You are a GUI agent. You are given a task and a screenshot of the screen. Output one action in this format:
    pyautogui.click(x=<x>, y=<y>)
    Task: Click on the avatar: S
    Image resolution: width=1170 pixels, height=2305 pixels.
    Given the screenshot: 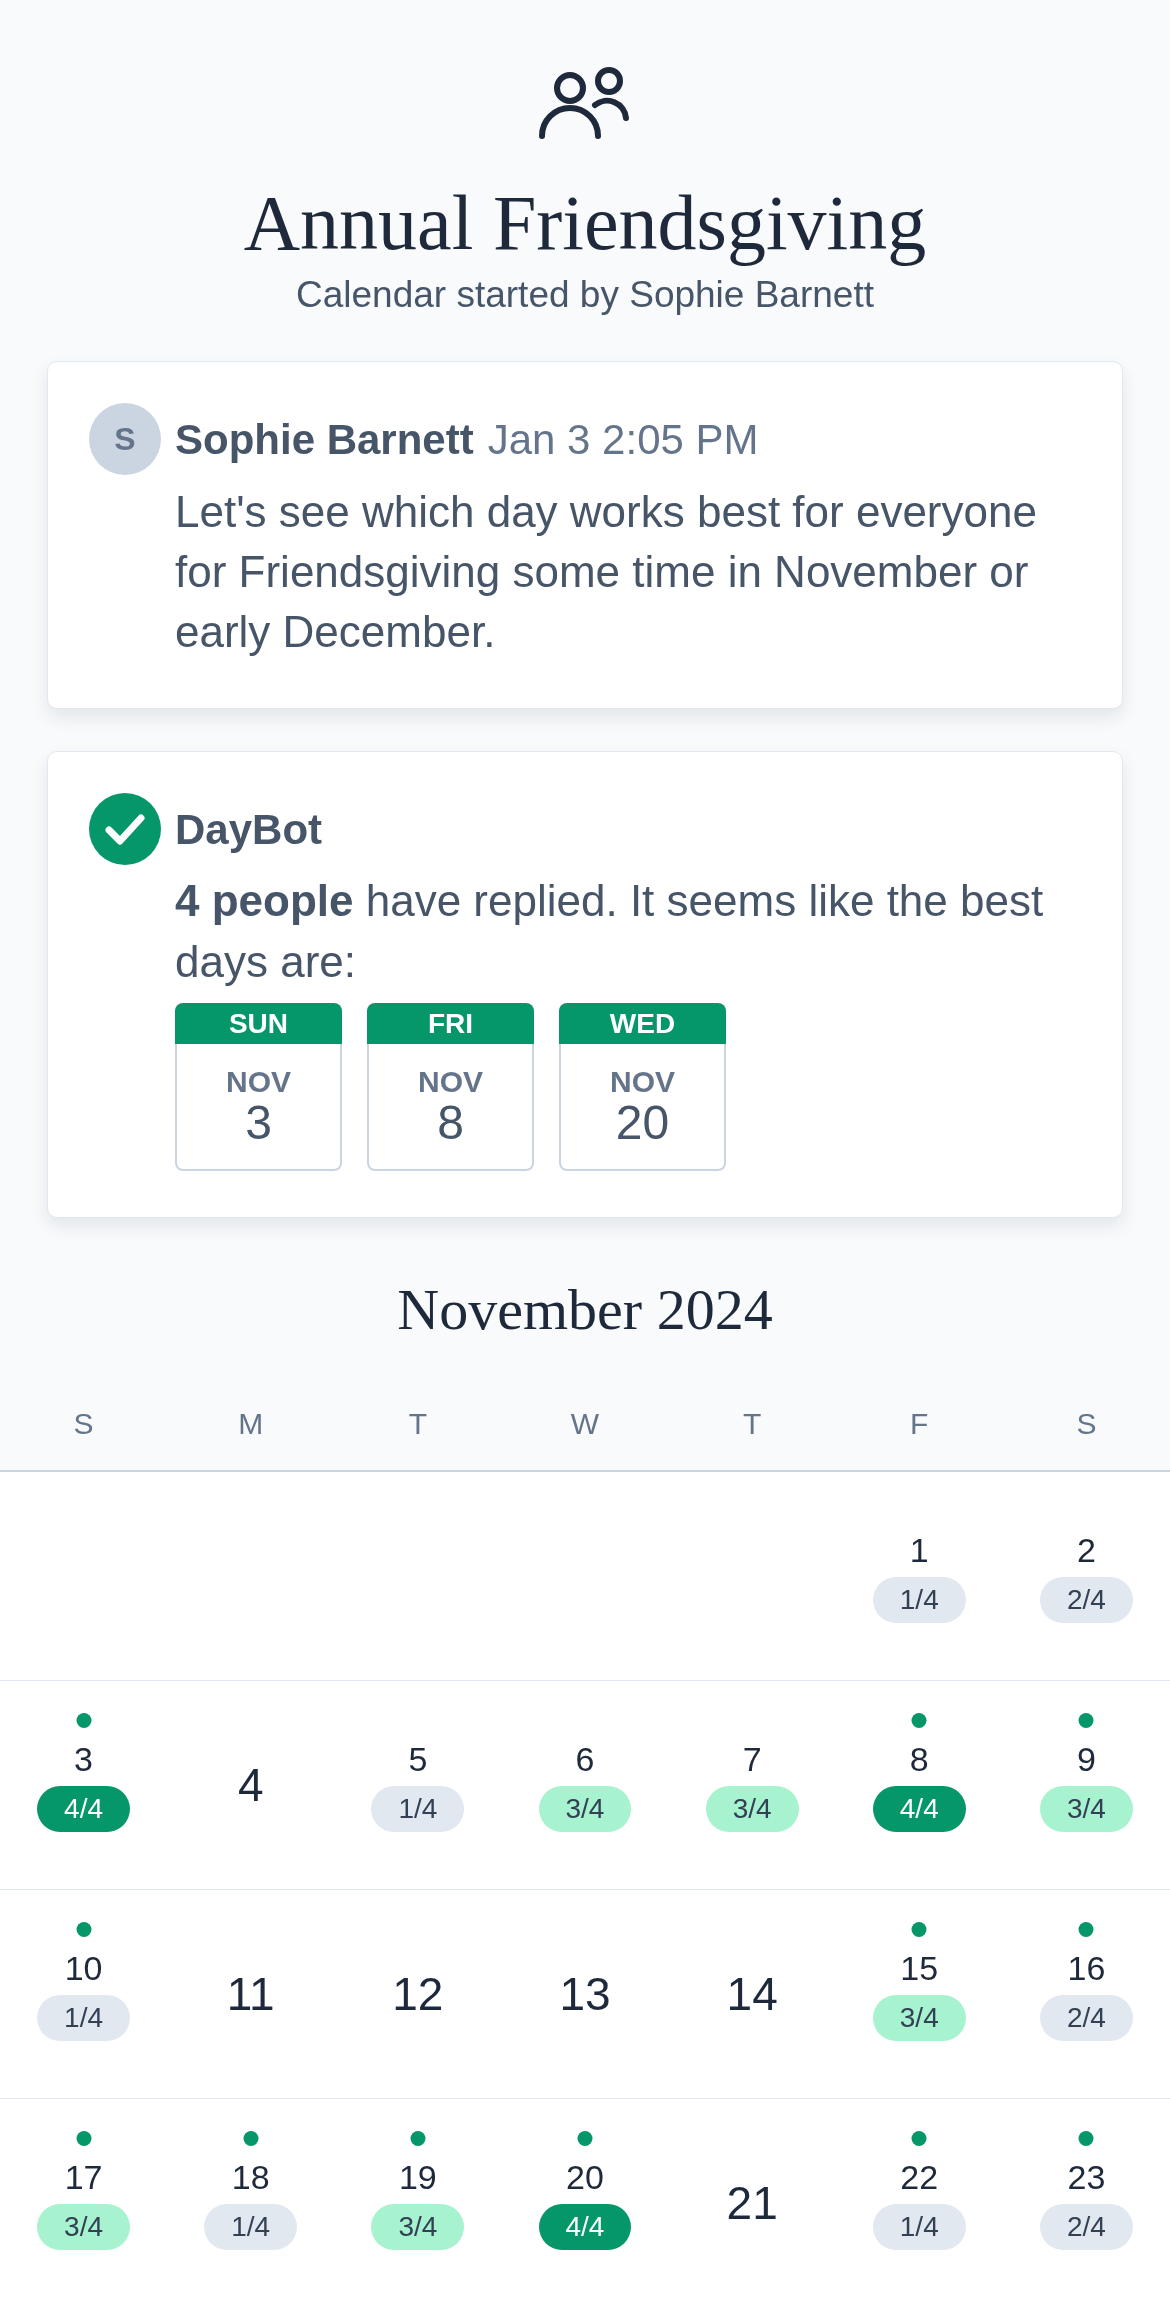 What is the action you would take?
    pyautogui.click(x=125, y=439)
    